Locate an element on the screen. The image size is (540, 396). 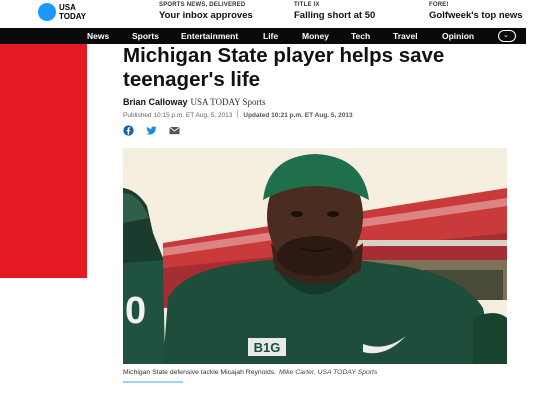
nav-more-button: ⌄ is located at coordinates (507, 36).